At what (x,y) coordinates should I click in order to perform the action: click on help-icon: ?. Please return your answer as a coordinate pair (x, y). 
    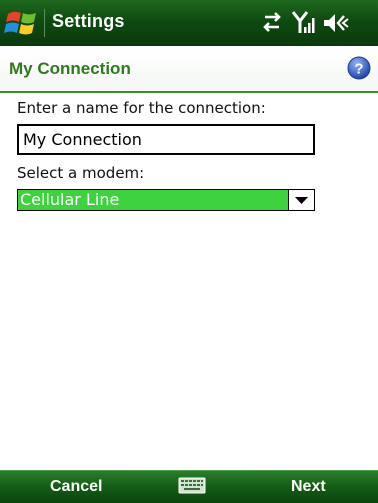
    Looking at the image, I should click on (359, 68).